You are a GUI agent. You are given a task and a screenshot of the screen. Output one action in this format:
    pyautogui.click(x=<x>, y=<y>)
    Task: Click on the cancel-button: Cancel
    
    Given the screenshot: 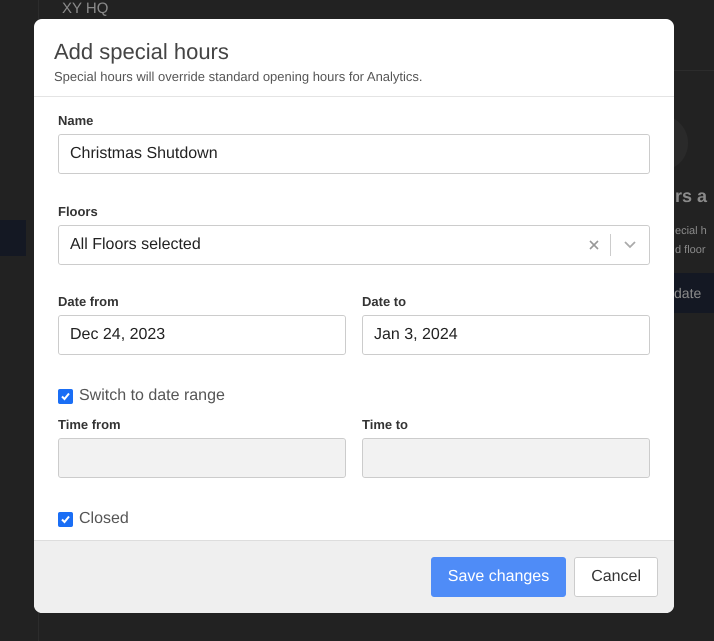 What is the action you would take?
    pyautogui.click(x=616, y=577)
    